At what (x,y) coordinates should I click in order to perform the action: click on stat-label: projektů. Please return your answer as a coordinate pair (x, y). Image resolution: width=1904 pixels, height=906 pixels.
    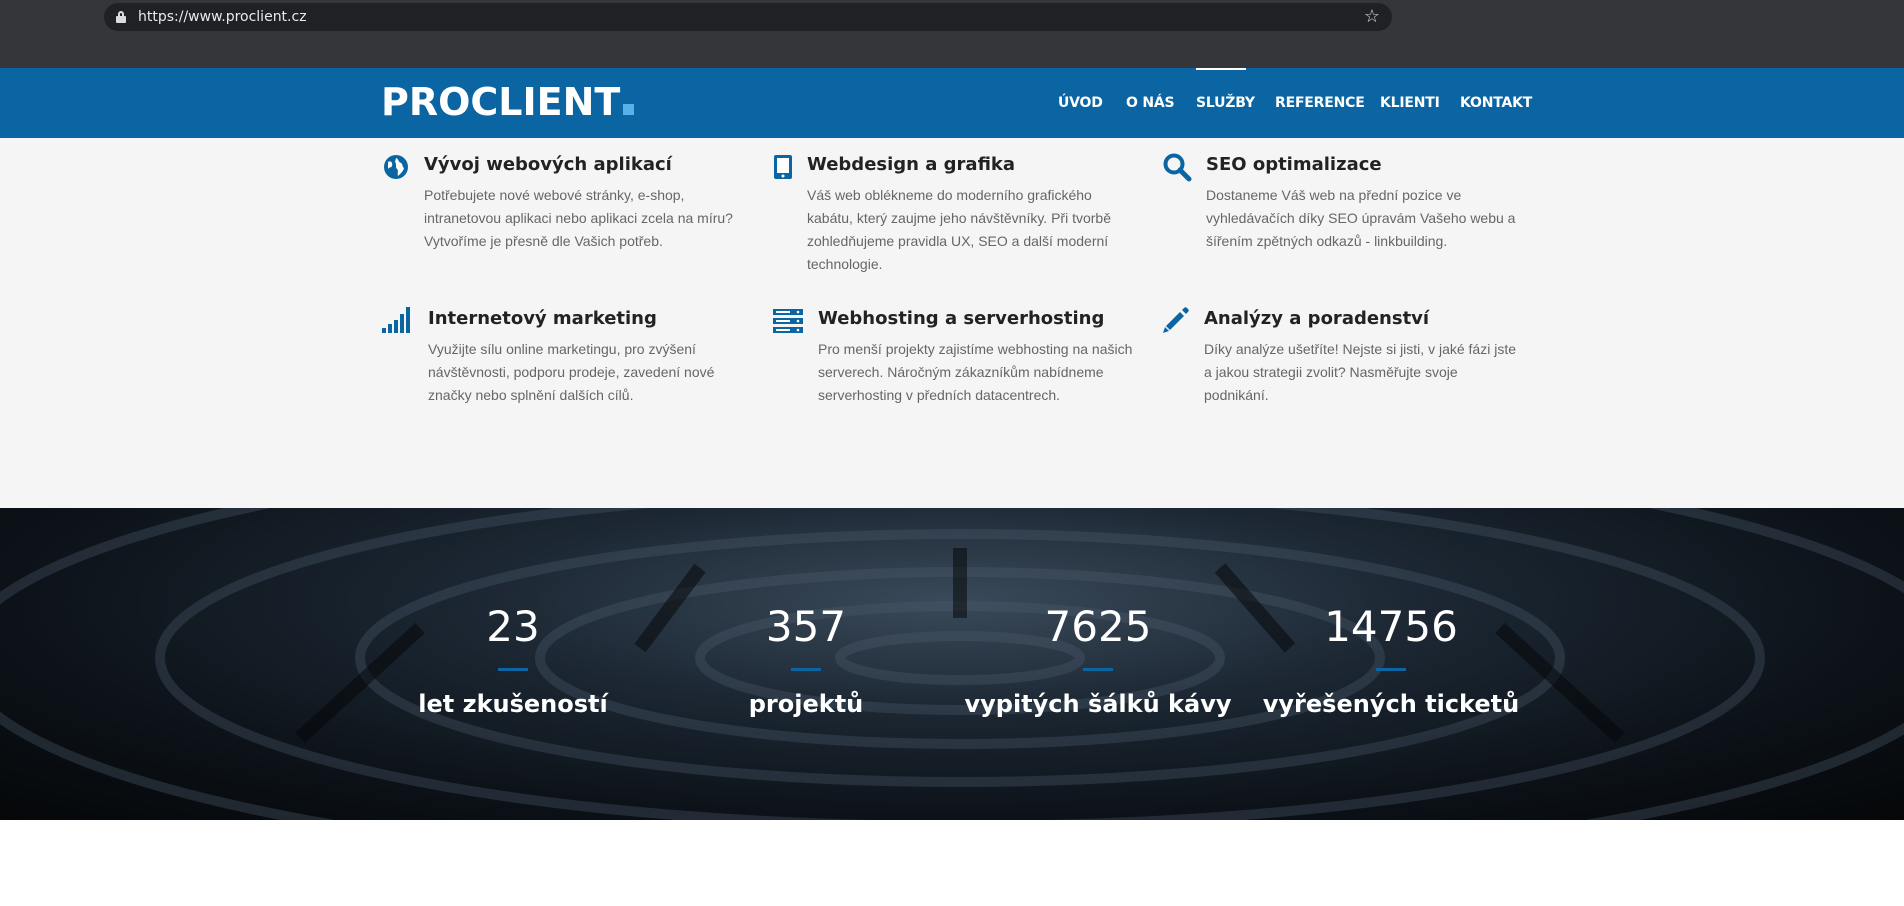
    Looking at the image, I should click on (806, 704).